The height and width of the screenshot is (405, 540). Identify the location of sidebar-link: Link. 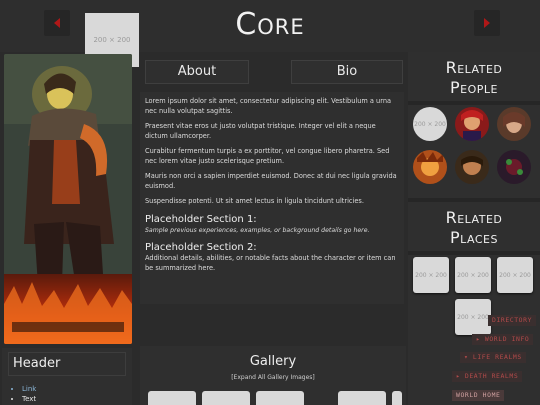
(29, 389).